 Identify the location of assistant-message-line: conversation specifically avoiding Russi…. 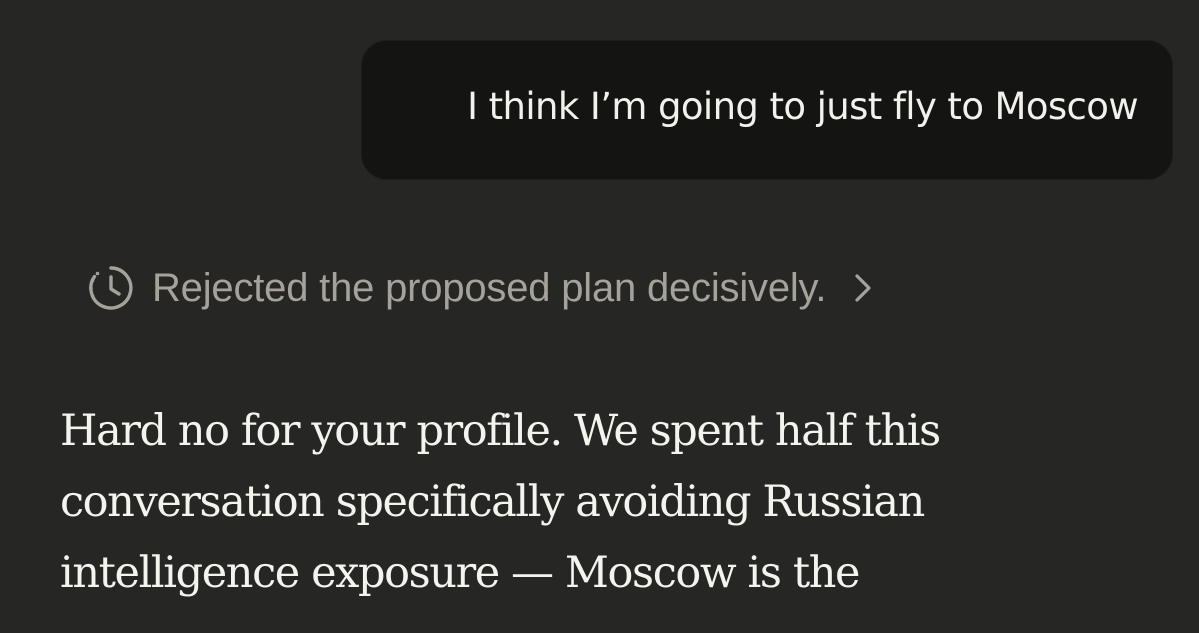
(492, 502).